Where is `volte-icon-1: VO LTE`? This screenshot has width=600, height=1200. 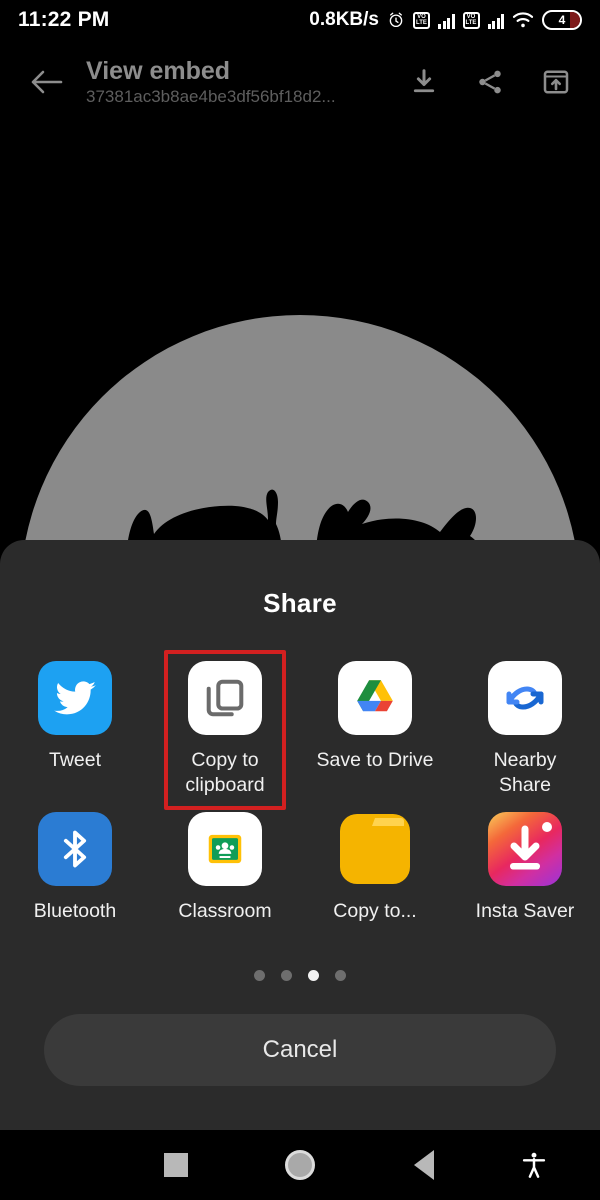 volte-icon-1: VO LTE is located at coordinates (421, 20).